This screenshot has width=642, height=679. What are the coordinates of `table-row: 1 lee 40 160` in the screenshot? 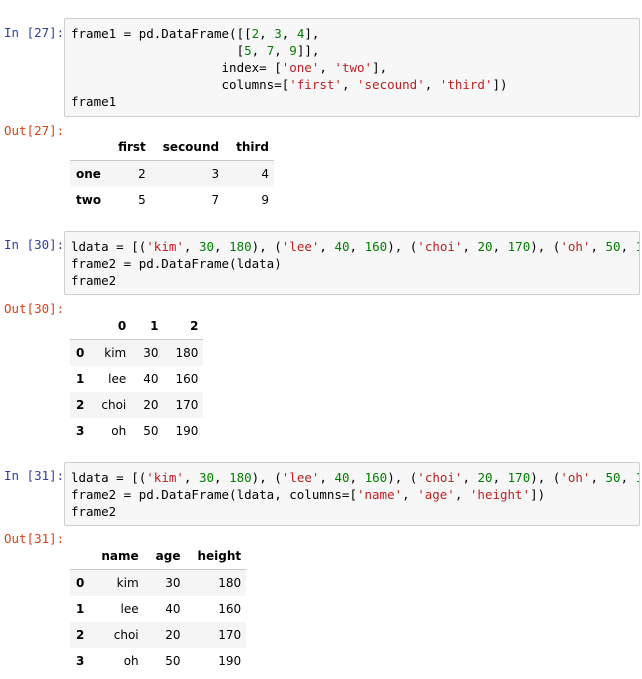 It's located at (158, 609).